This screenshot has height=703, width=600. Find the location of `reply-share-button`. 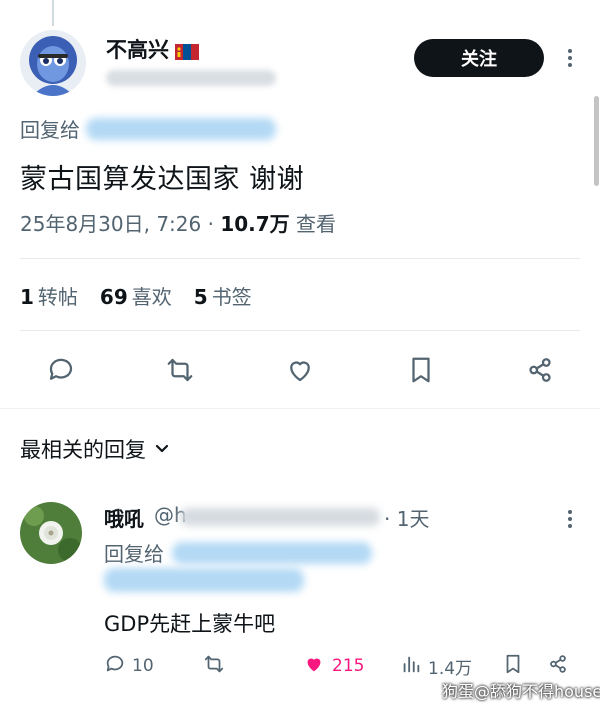

reply-share-button is located at coordinates (558, 666).